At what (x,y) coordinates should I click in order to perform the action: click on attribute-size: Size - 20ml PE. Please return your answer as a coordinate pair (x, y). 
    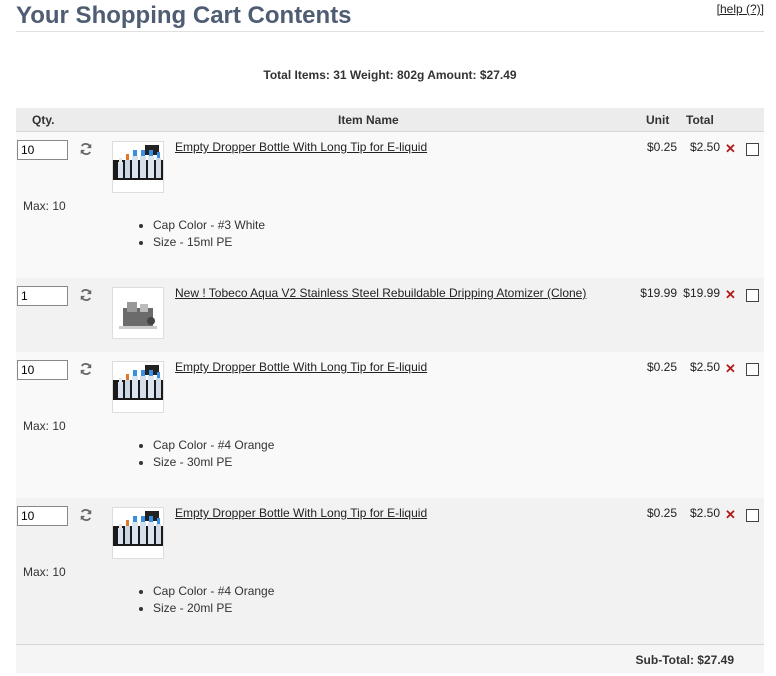
    Looking at the image, I should click on (213, 608).